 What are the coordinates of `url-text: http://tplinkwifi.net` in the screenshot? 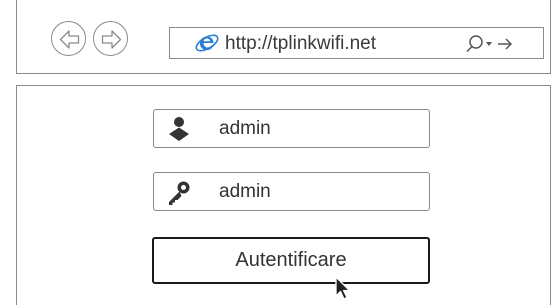 It's located at (300, 44).